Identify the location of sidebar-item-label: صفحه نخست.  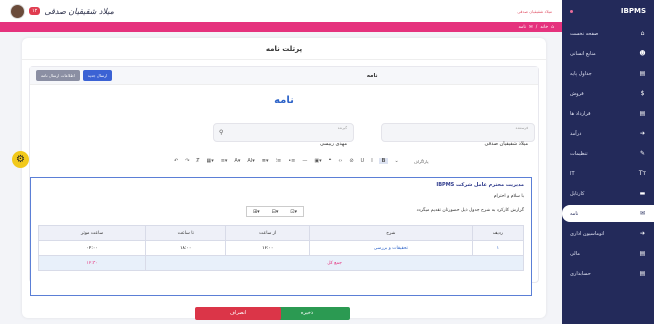
(584, 33).